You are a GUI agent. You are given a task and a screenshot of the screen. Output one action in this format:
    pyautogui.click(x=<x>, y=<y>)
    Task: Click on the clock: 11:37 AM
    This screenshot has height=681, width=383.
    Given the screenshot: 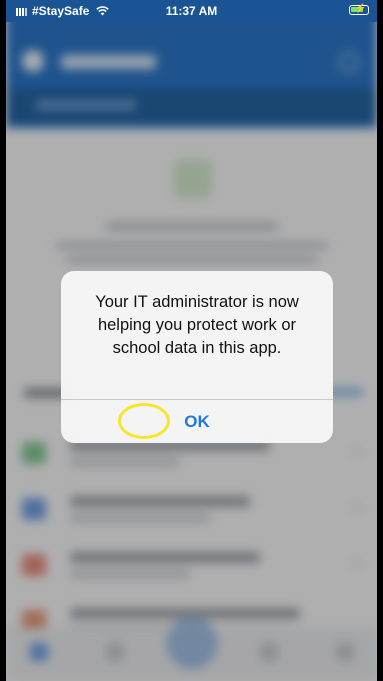 What is the action you would take?
    pyautogui.click(x=191, y=11)
    